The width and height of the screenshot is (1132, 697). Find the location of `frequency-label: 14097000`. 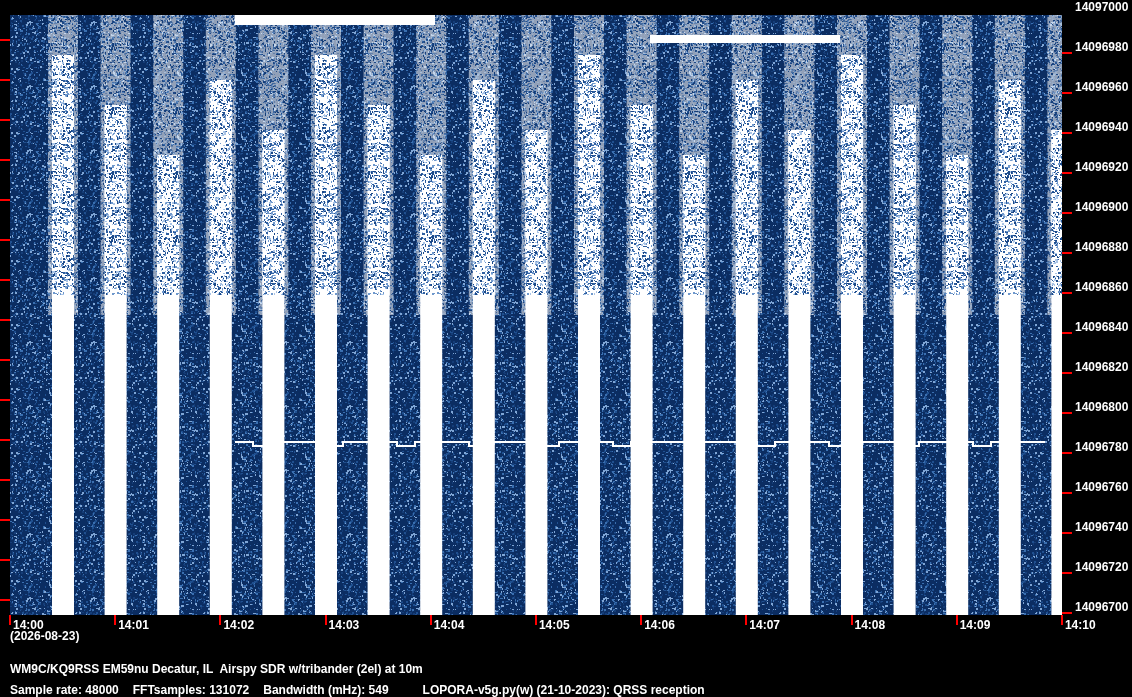

frequency-label: 14097000 is located at coordinates (1102, 7).